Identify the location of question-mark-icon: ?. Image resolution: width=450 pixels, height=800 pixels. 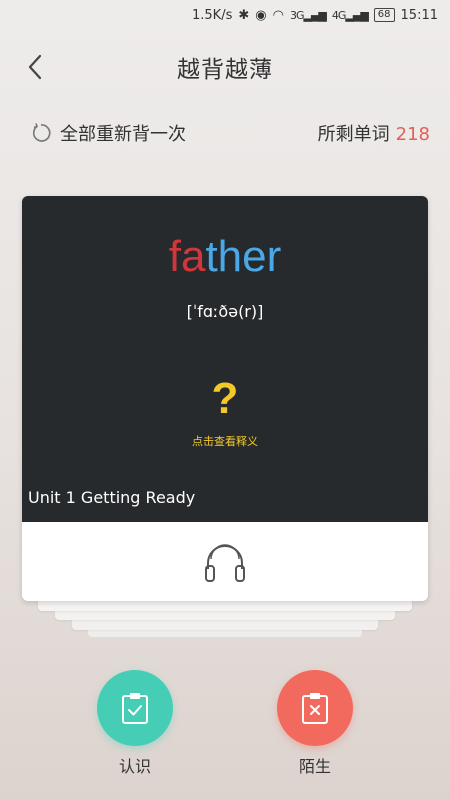
(225, 399).